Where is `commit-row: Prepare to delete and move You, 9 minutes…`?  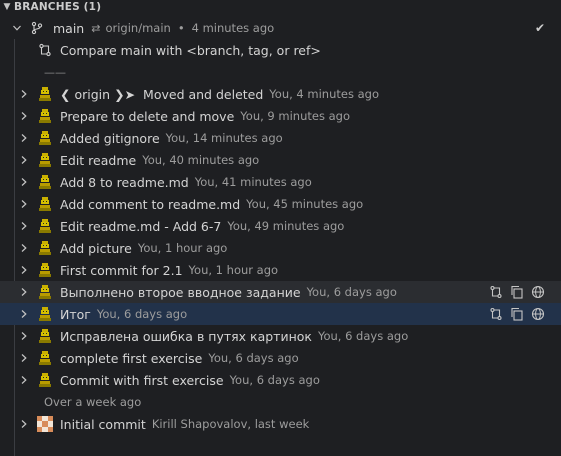
commit-row: Prepare to delete and move You, 9 minutes… is located at coordinates (280, 116).